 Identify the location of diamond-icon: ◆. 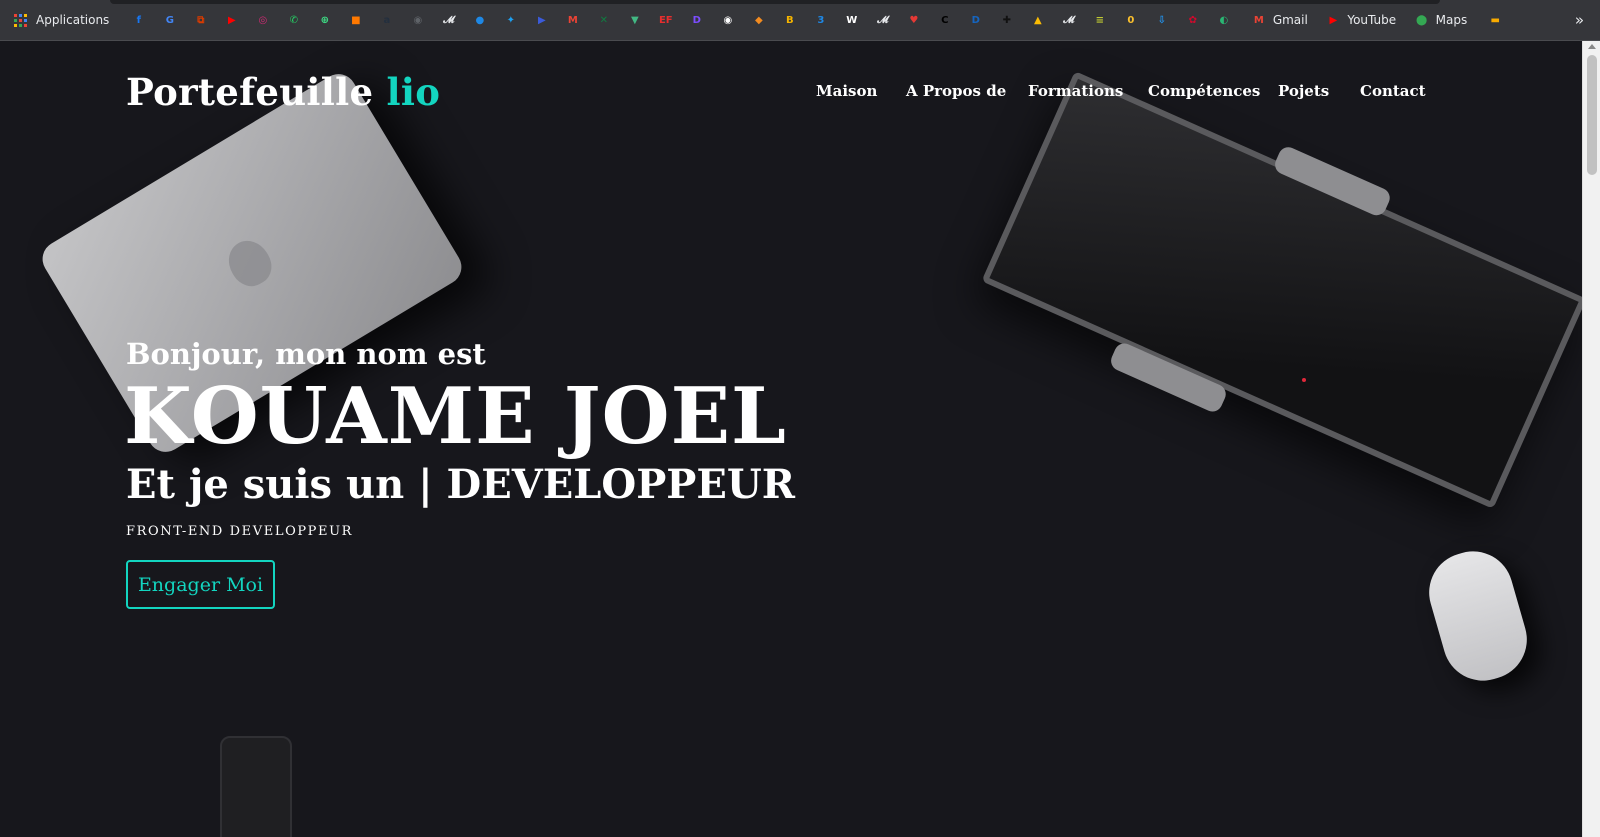
(759, 20).